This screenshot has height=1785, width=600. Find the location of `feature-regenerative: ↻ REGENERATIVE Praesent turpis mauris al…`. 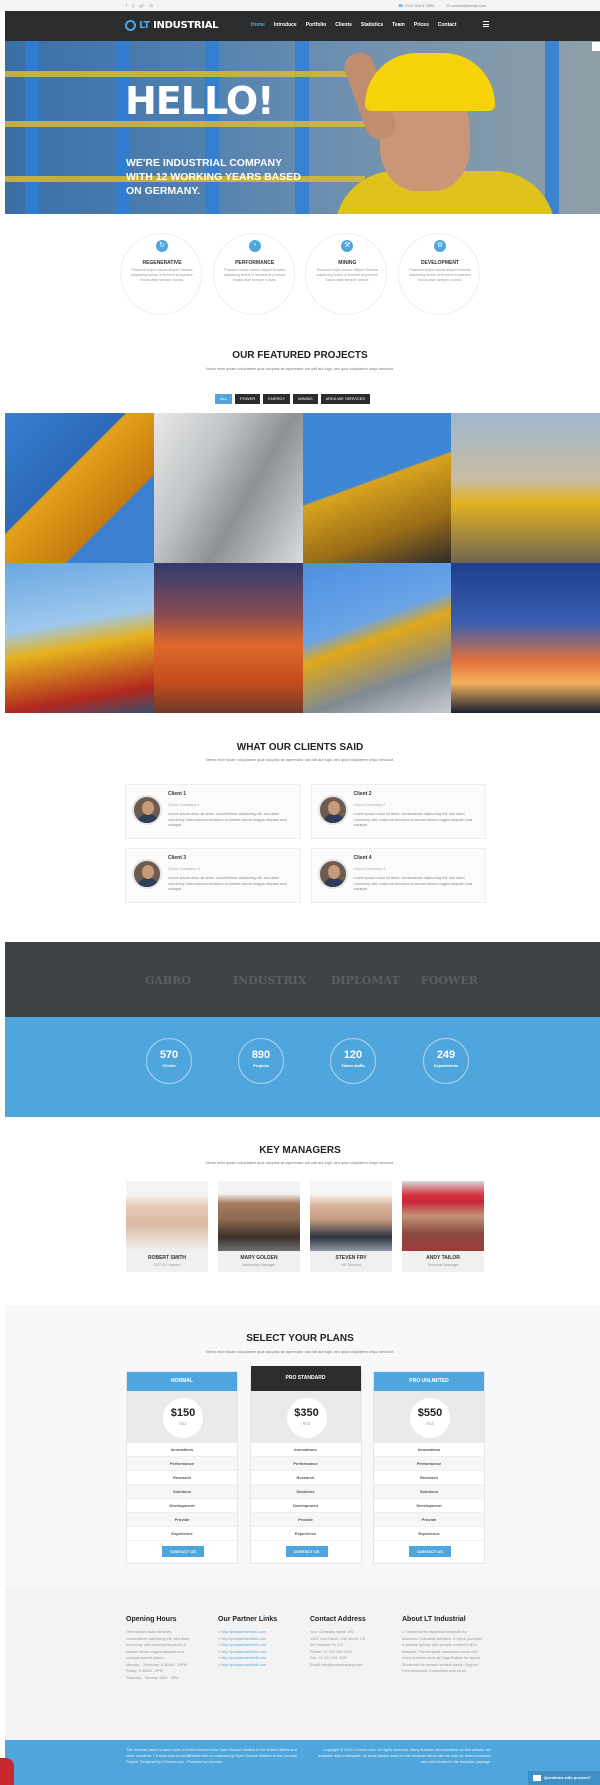

feature-regenerative: ↻ REGENERATIVE Praesent turpis mauris al… is located at coordinates (161, 274).